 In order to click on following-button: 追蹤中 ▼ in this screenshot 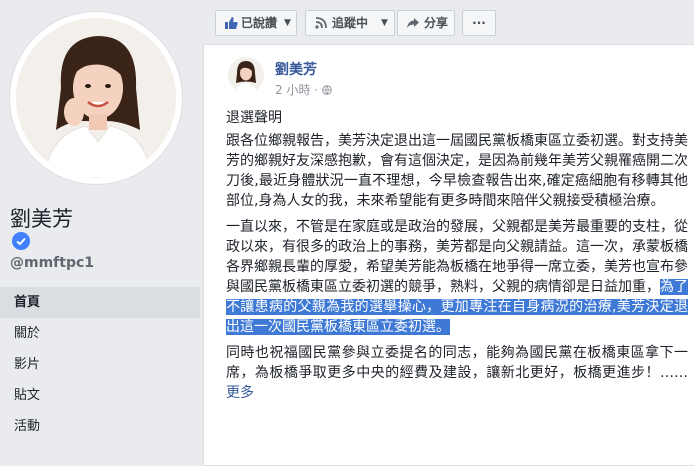, I will do `click(350, 23)`.